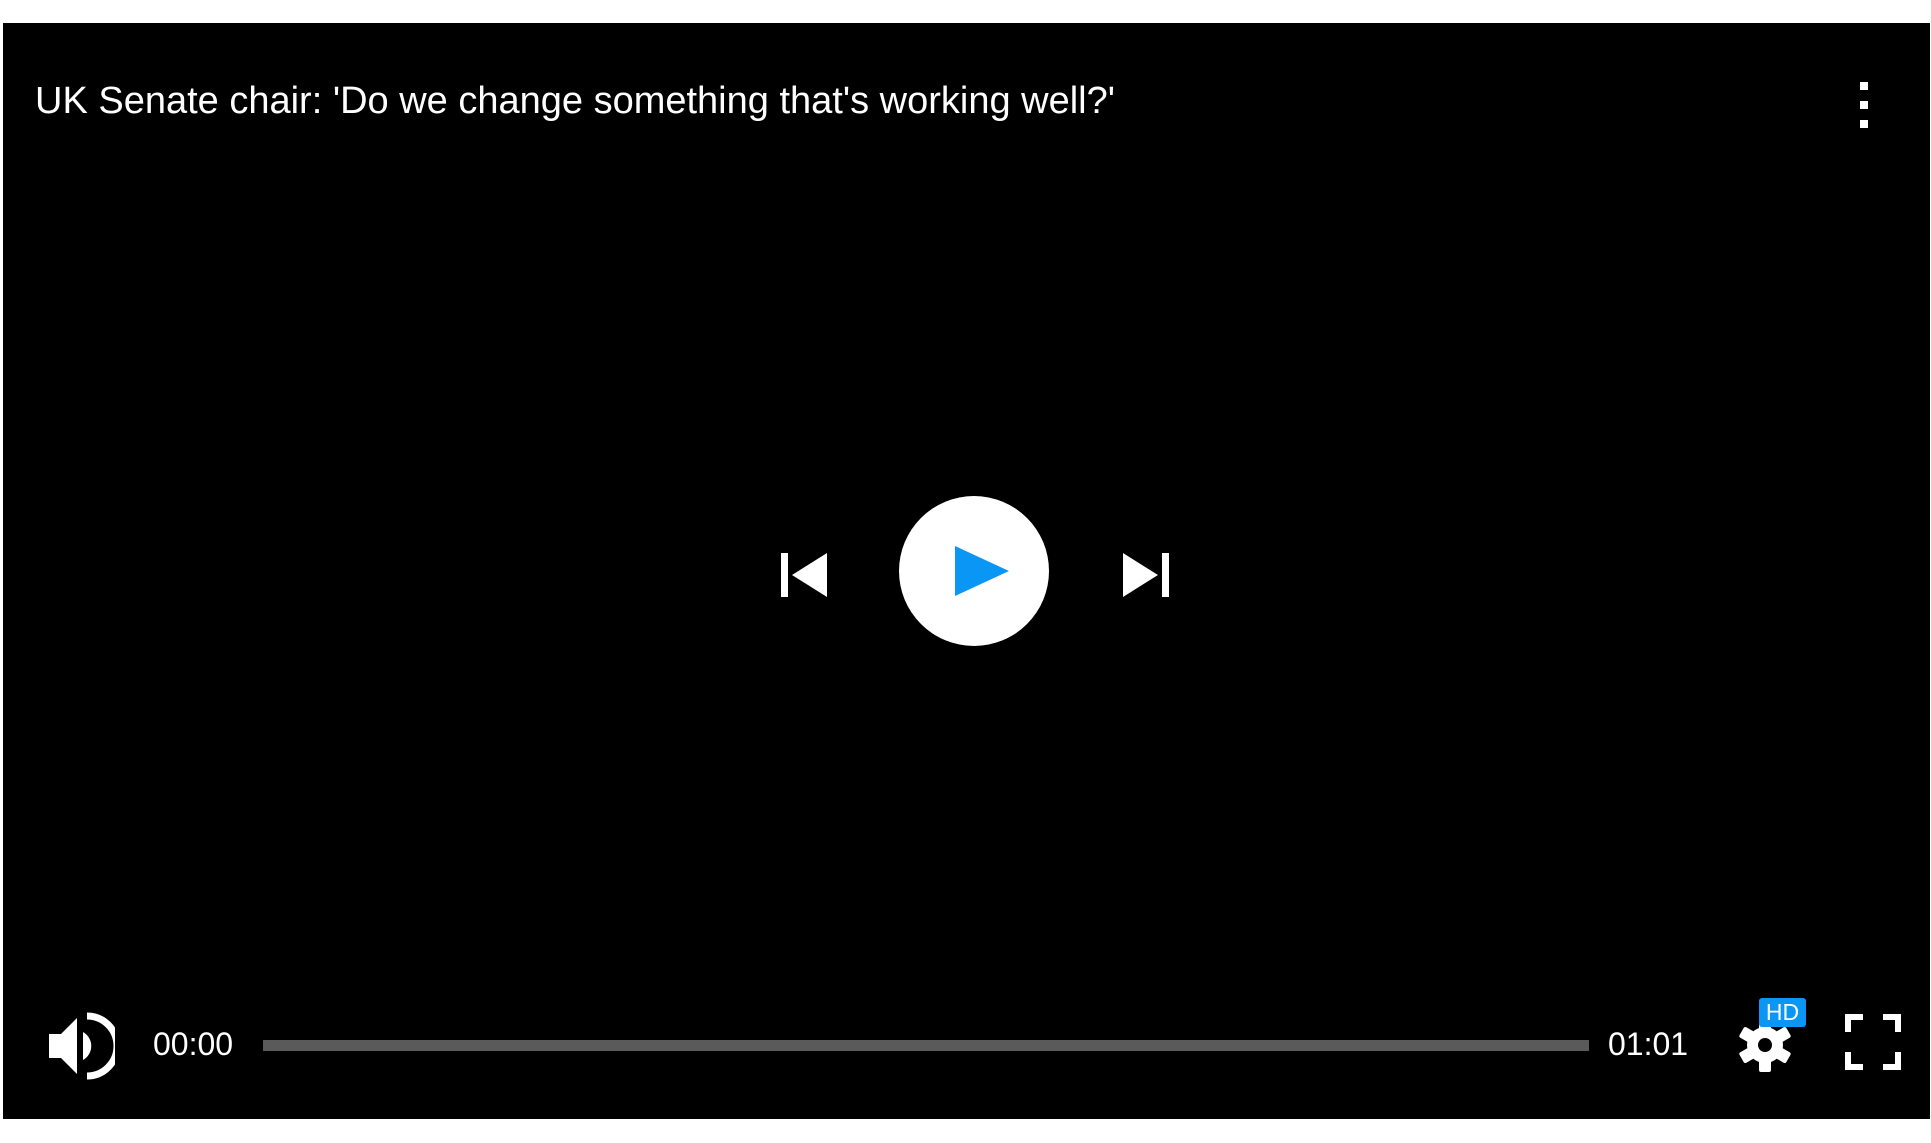  Describe the element at coordinates (982, 571) in the screenshot. I see `play-icon` at that location.